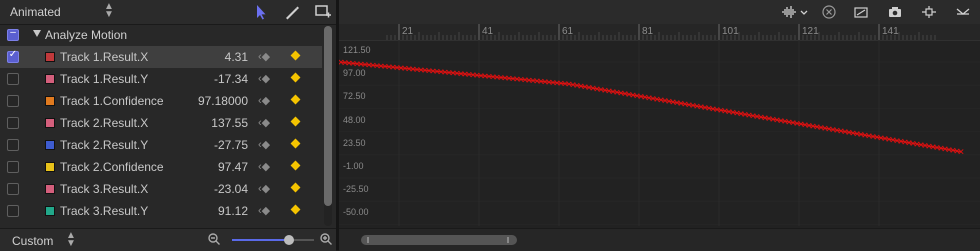 The image size is (980, 251). What do you see at coordinates (35, 12) in the screenshot?
I see `filter-popup-label: Animated` at bounding box center [35, 12].